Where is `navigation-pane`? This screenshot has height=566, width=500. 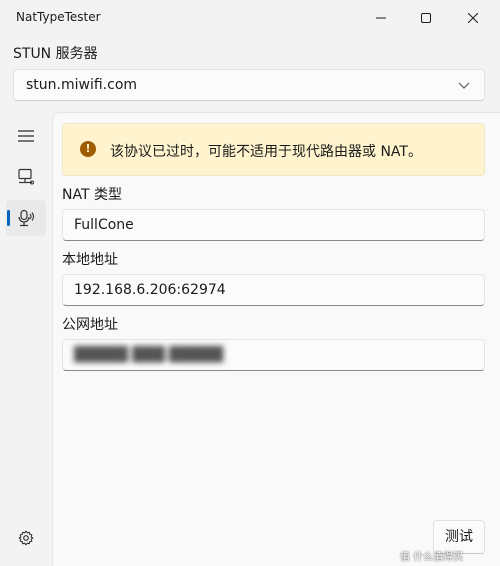 navigation-pane is located at coordinates (26, 339).